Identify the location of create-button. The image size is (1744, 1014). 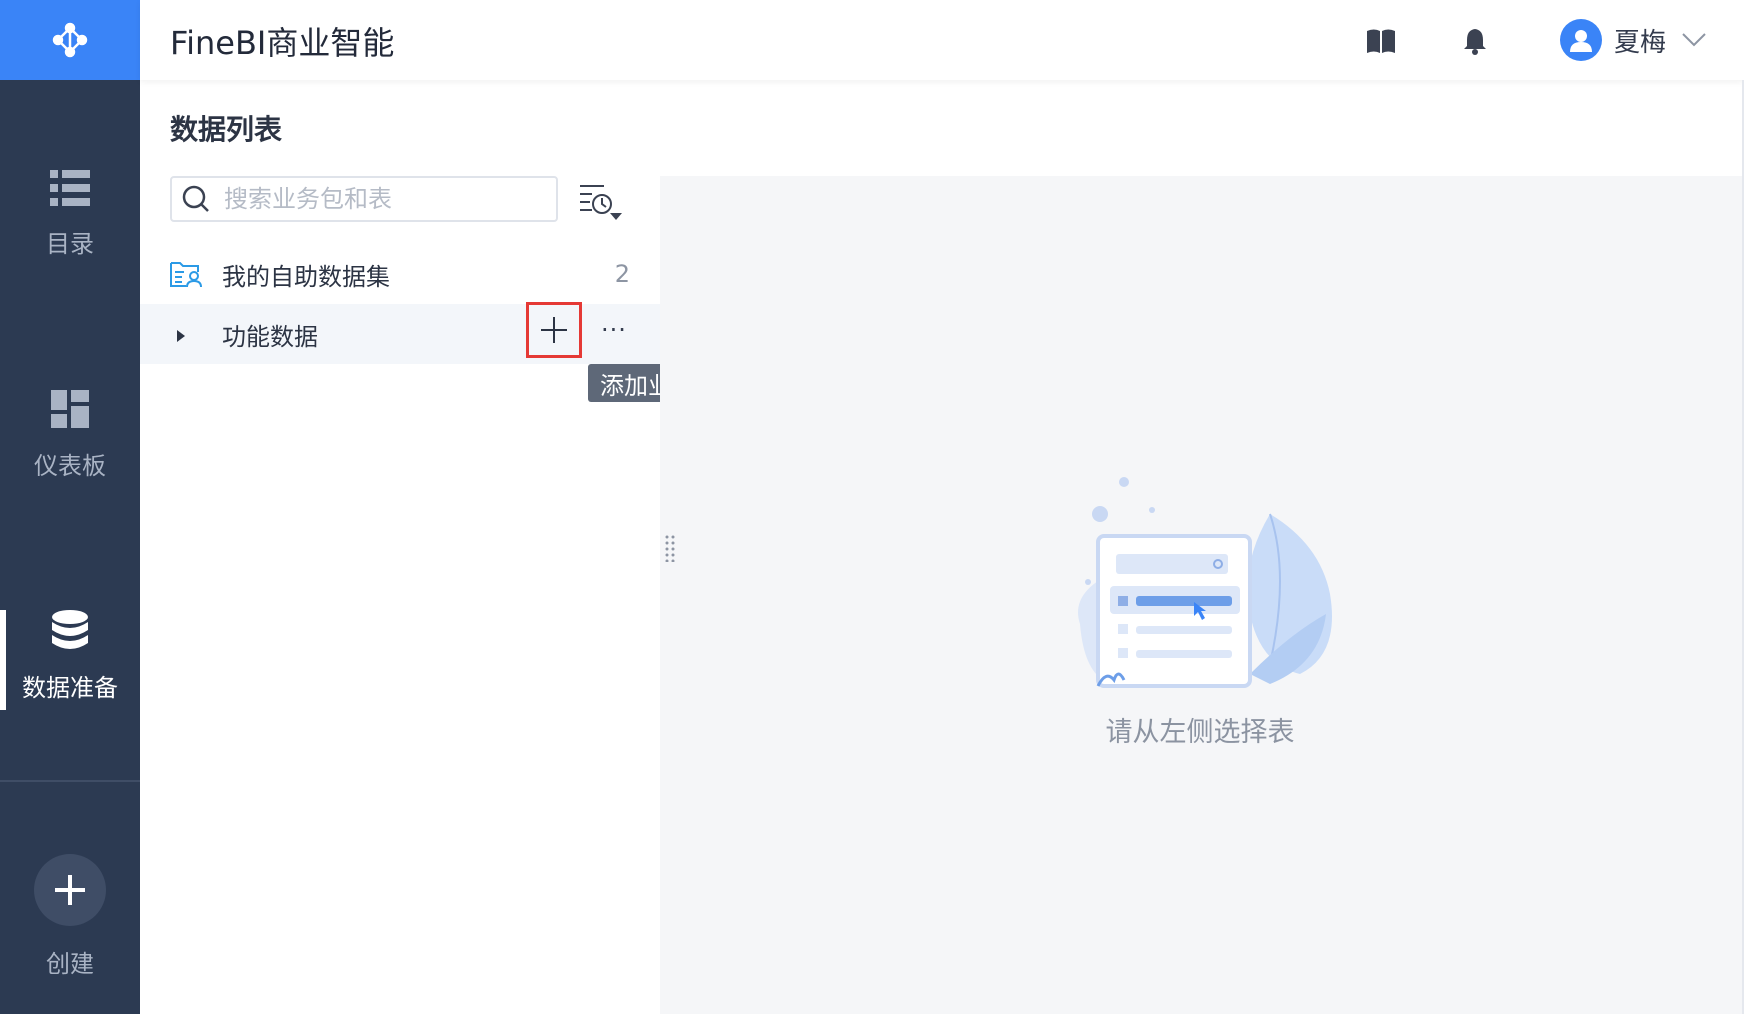
(70, 890).